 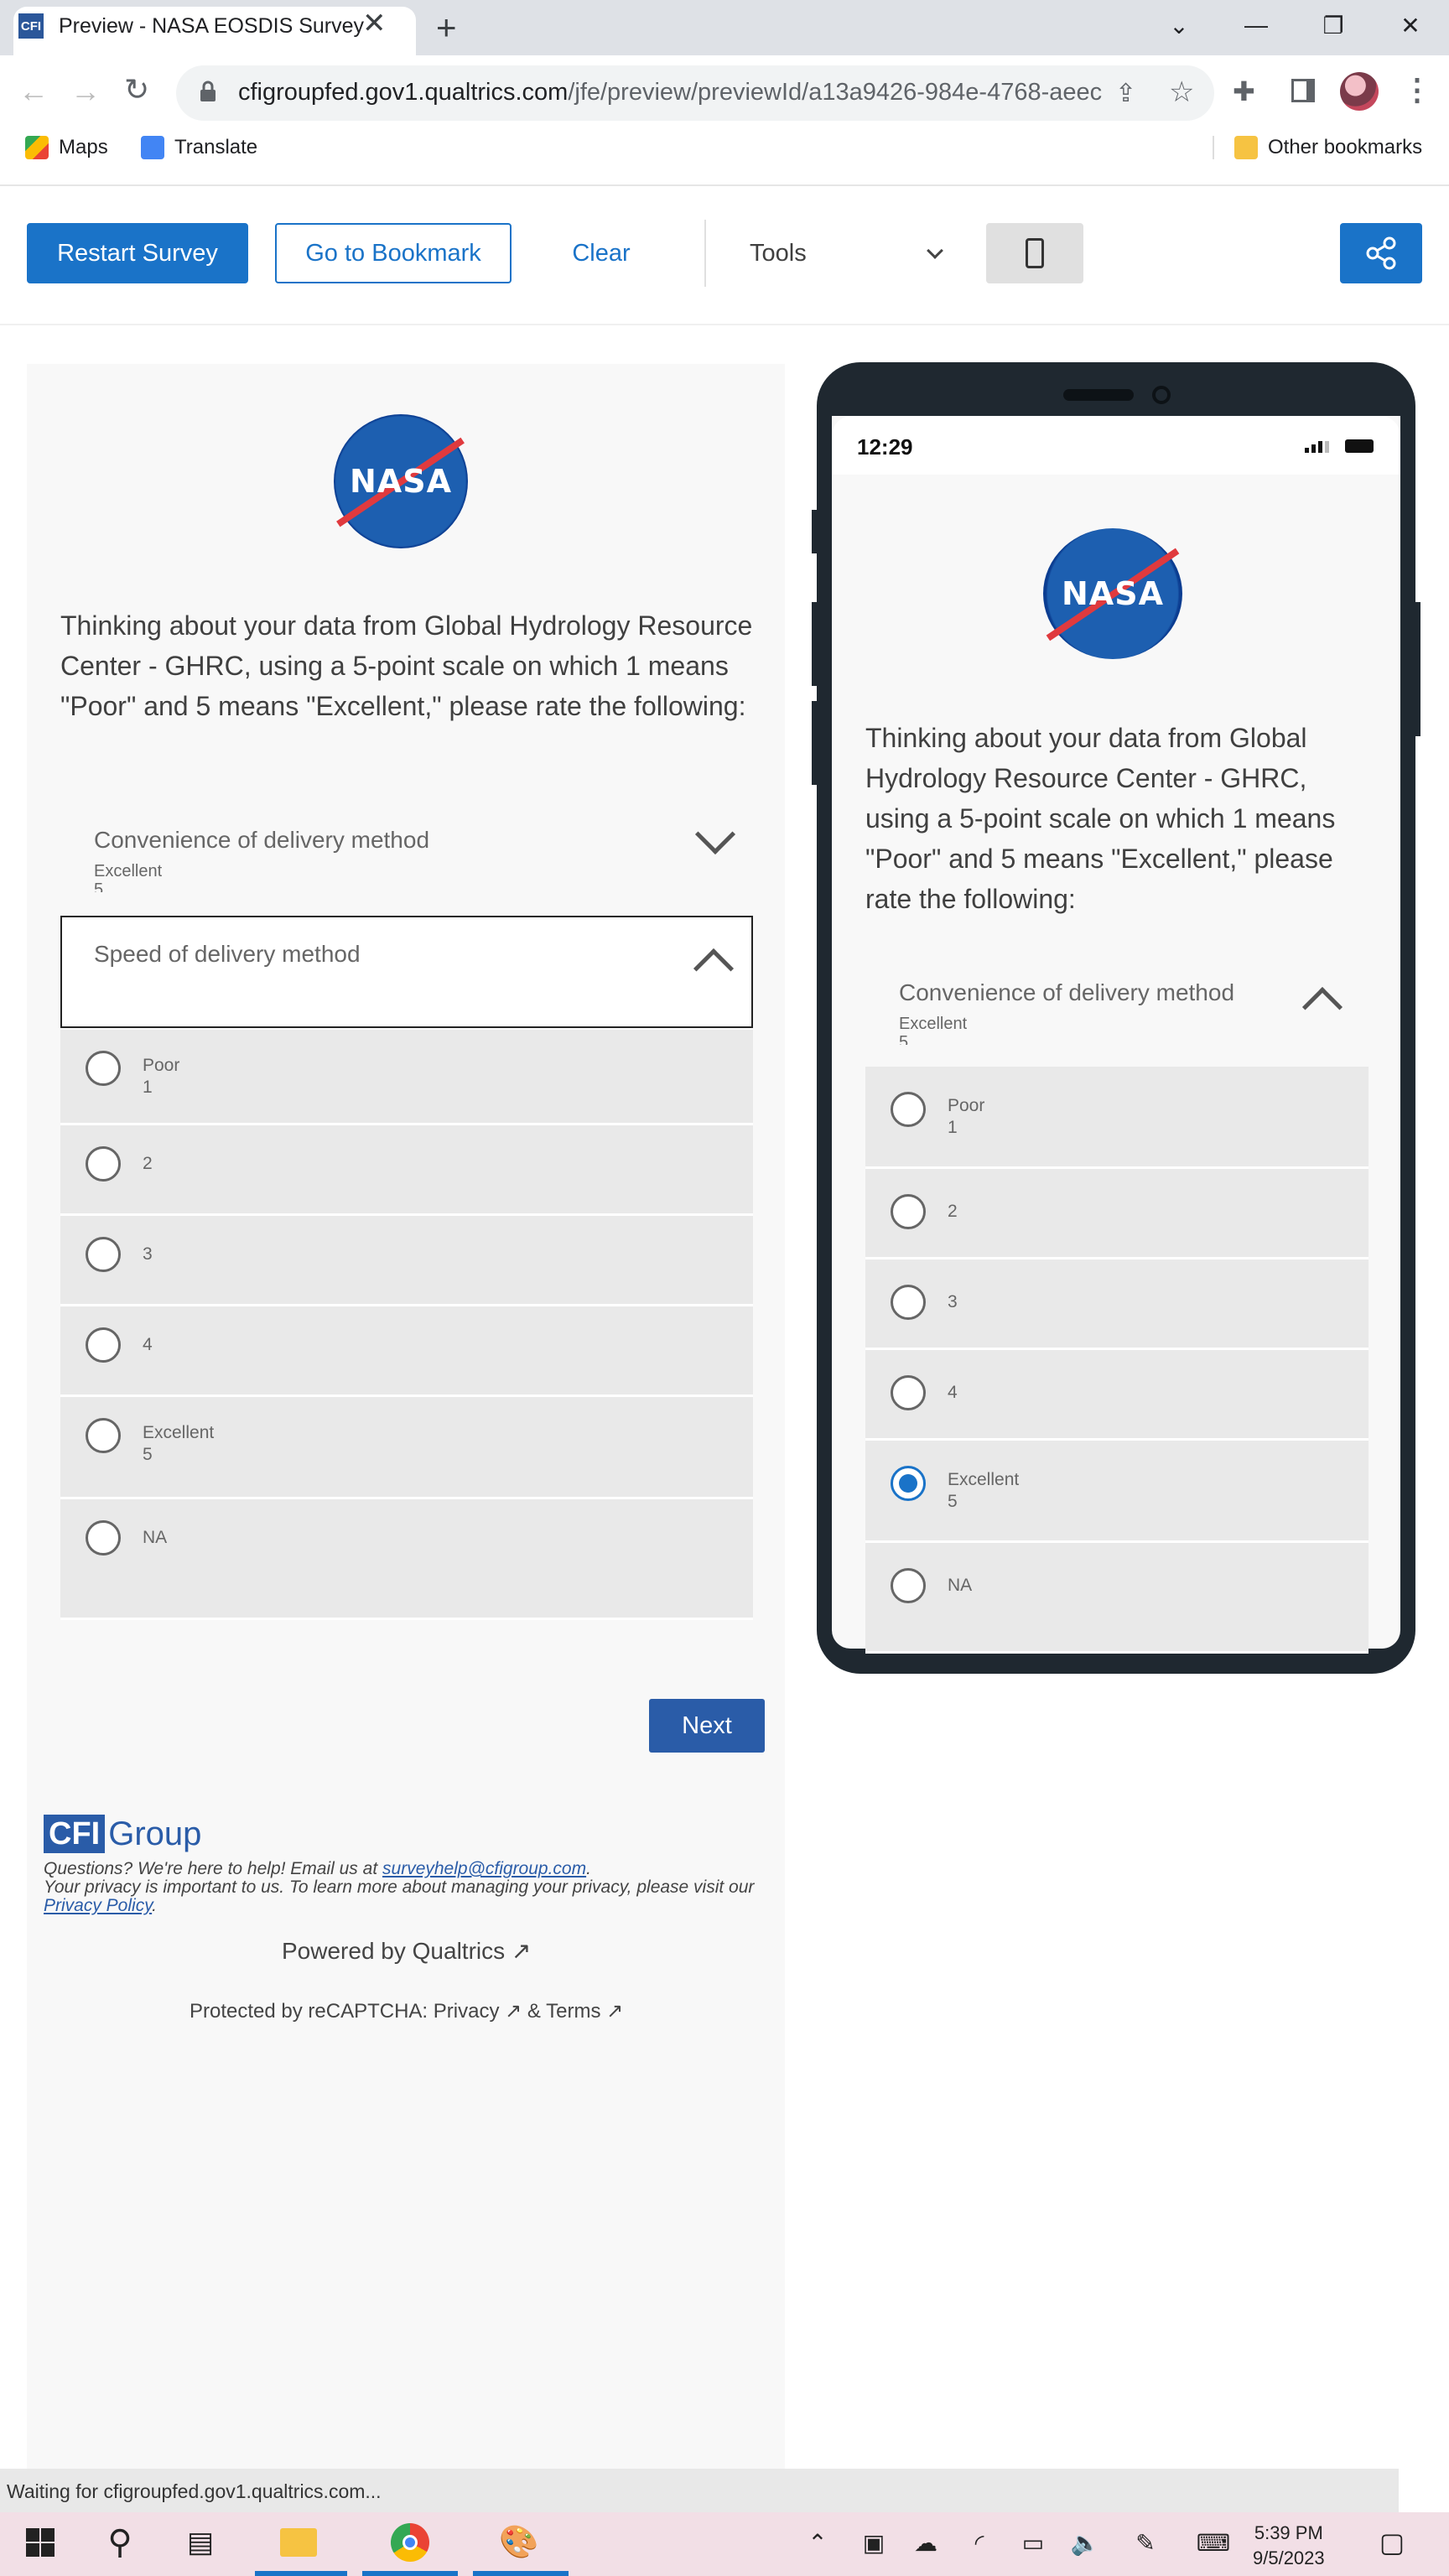 What do you see at coordinates (1125, 93) in the screenshot?
I see `share-page-icon: ⇪` at bounding box center [1125, 93].